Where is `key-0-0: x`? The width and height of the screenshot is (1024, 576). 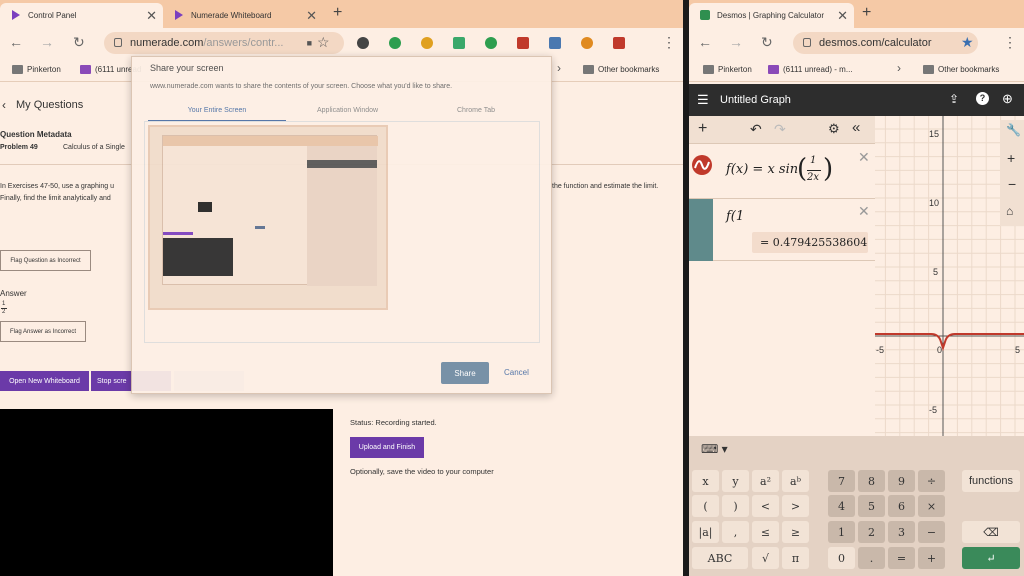
key-0-0: x is located at coordinates (705, 481).